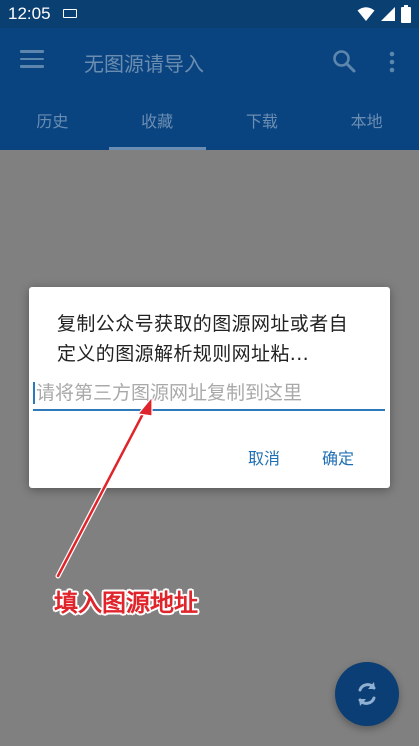 The image size is (419, 746). I want to click on annotation-label: 填入图源地址, so click(126, 602).